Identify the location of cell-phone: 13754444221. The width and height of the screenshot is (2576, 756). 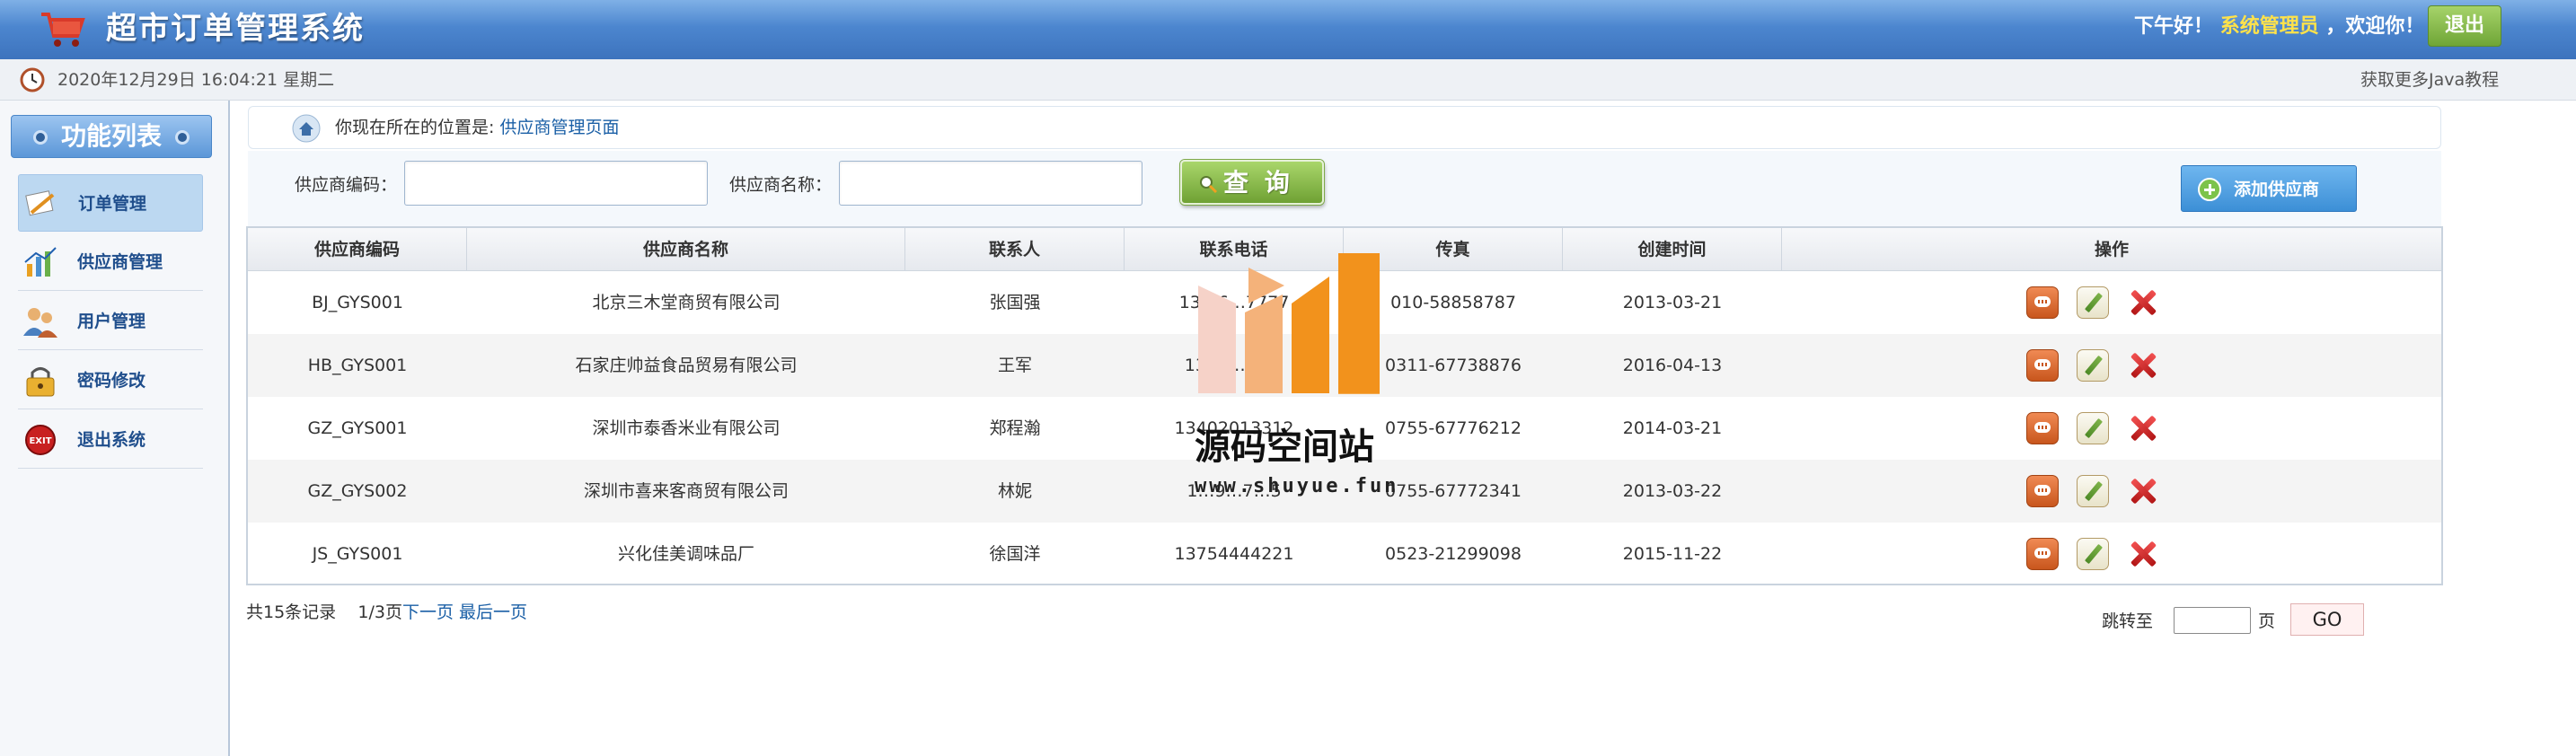
(1234, 554).